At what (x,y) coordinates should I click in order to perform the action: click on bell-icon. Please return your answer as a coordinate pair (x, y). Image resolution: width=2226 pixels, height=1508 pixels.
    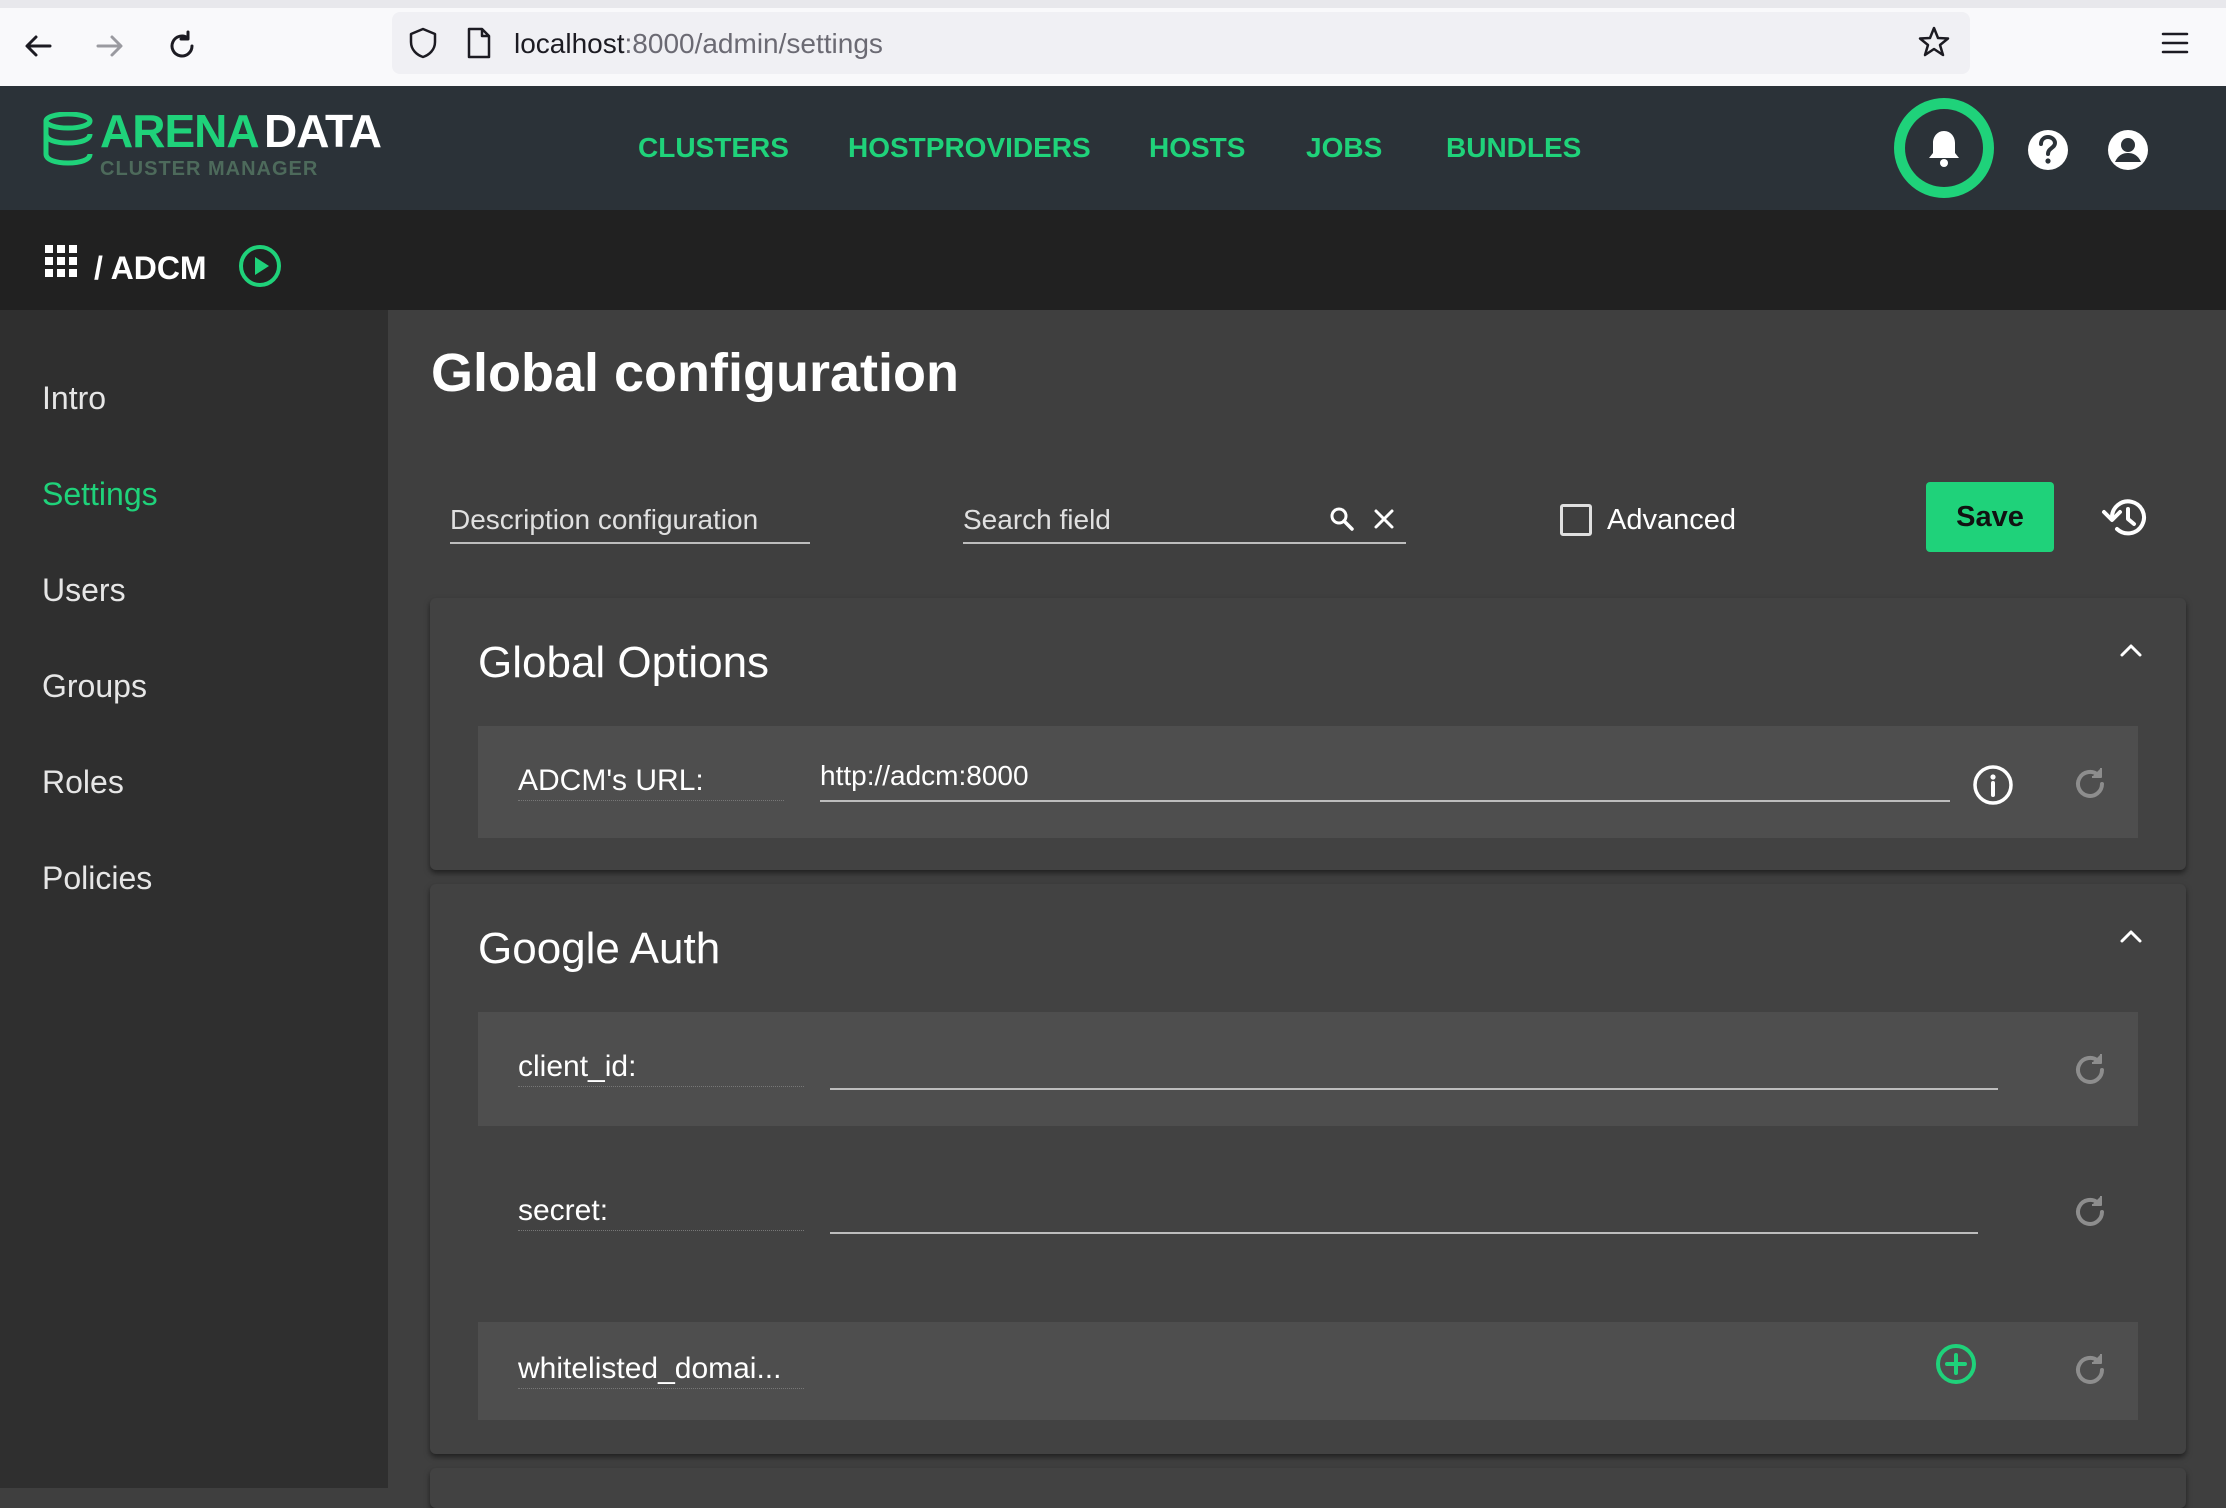
    Looking at the image, I should click on (1944, 149).